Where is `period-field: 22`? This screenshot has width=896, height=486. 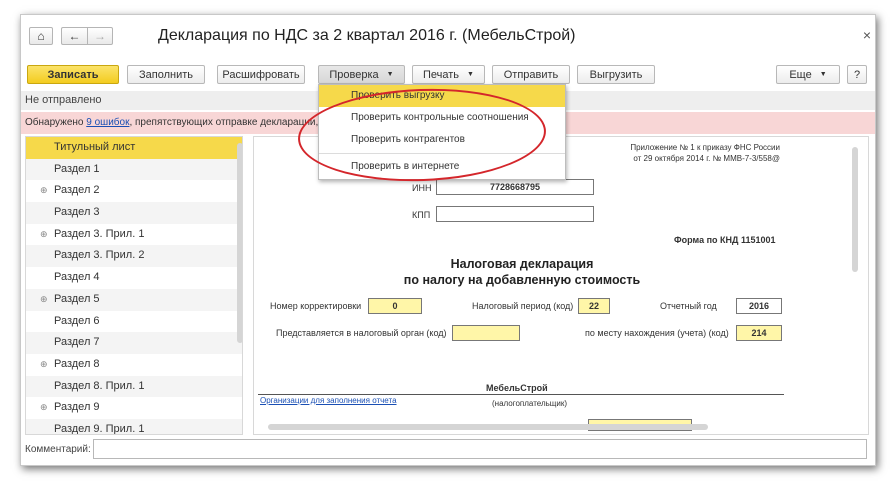 period-field: 22 is located at coordinates (594, 306).